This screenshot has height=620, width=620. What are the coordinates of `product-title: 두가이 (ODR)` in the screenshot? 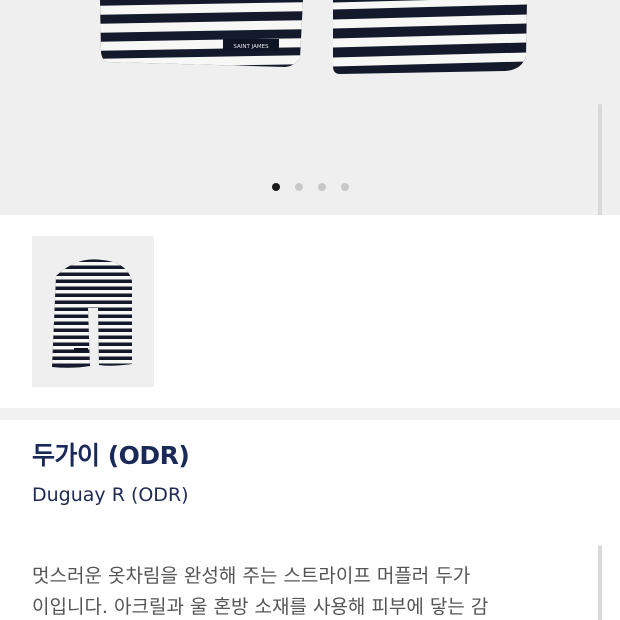 It's located at (111, 455).